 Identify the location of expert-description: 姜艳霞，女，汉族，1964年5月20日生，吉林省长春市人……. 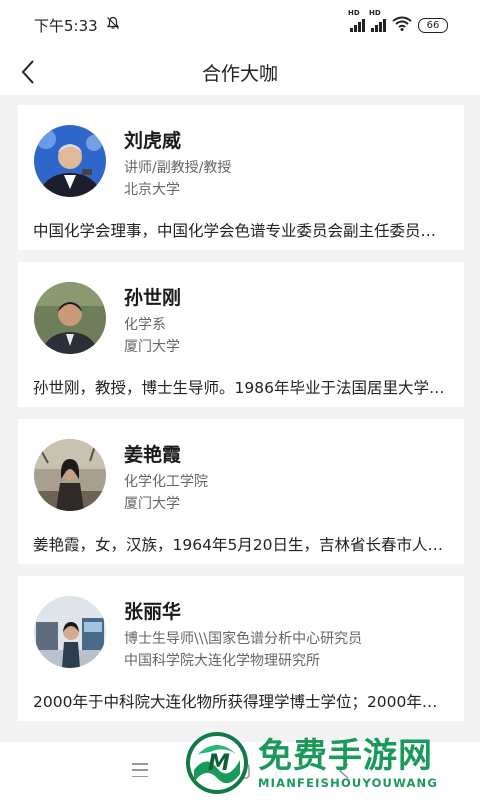
(241, 545).